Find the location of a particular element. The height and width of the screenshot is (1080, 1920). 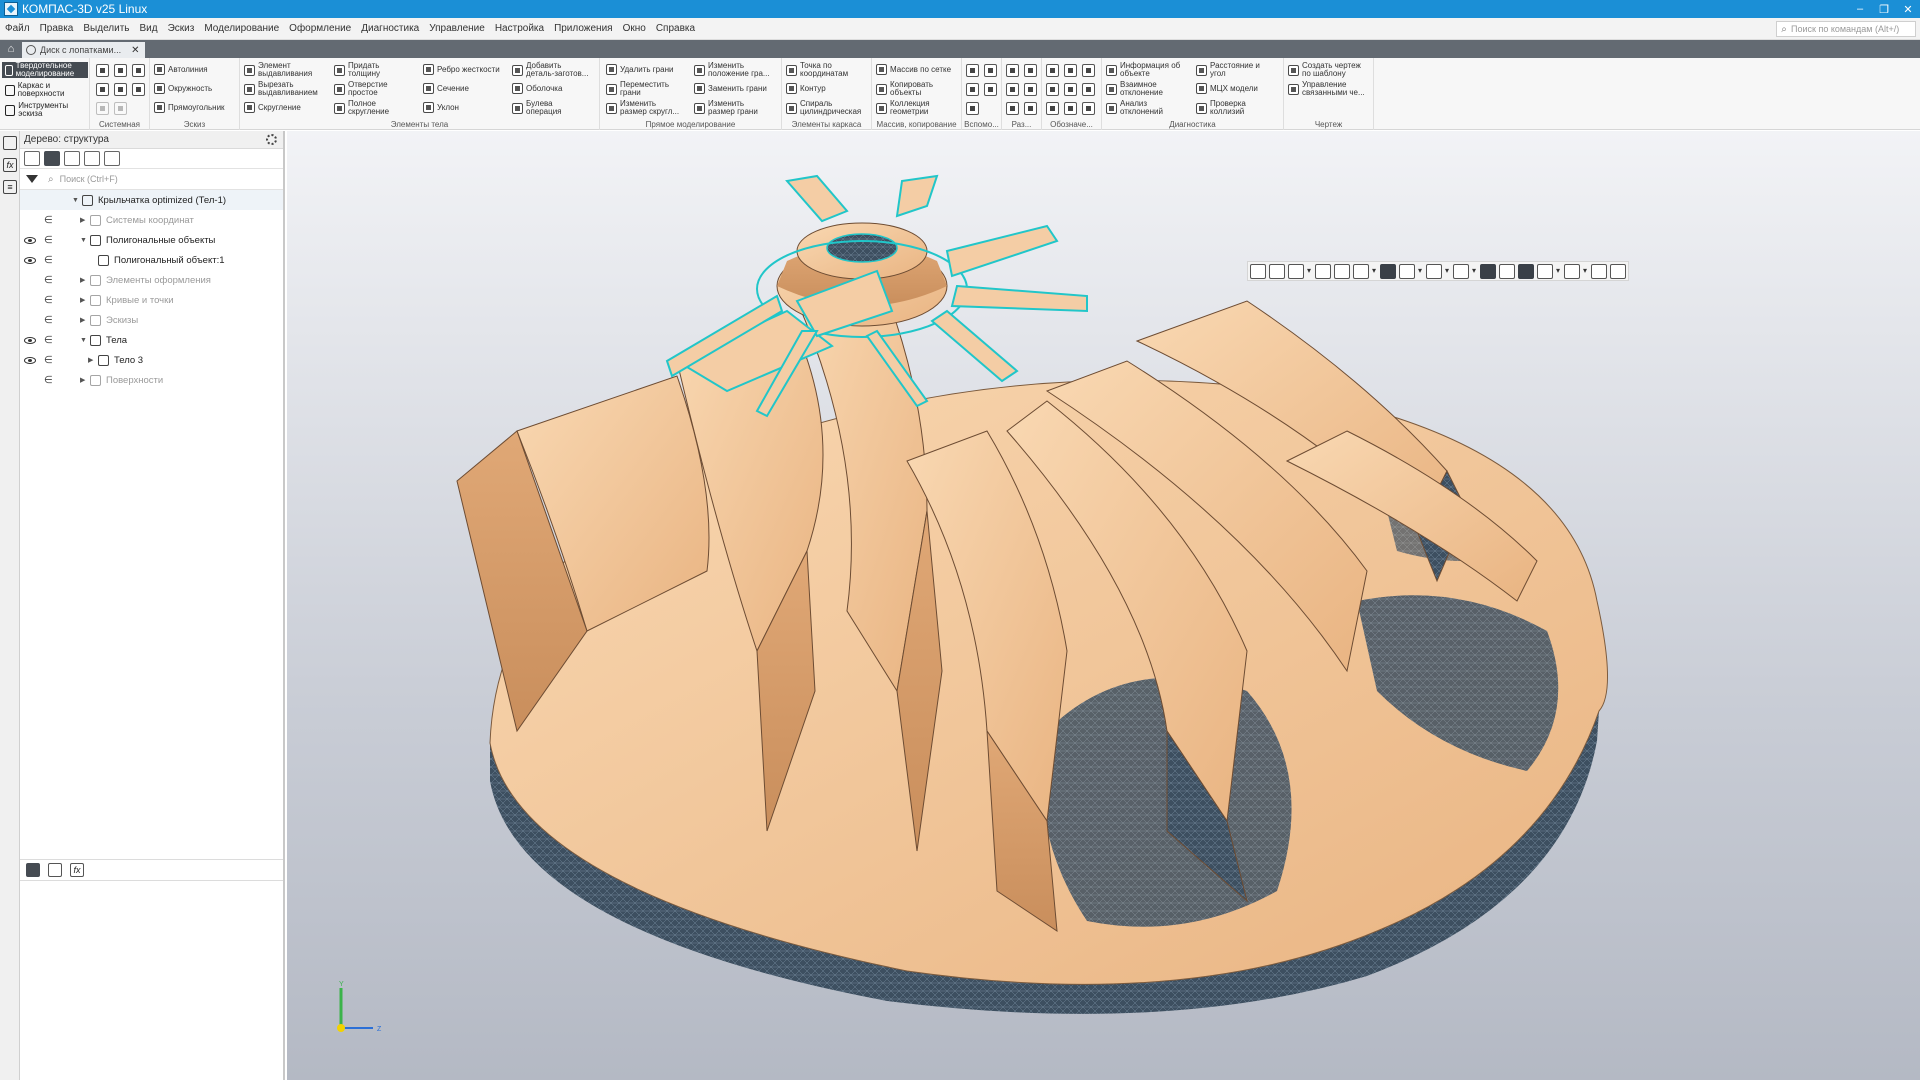

split-line-icon is located at coordinates (1030, 70).